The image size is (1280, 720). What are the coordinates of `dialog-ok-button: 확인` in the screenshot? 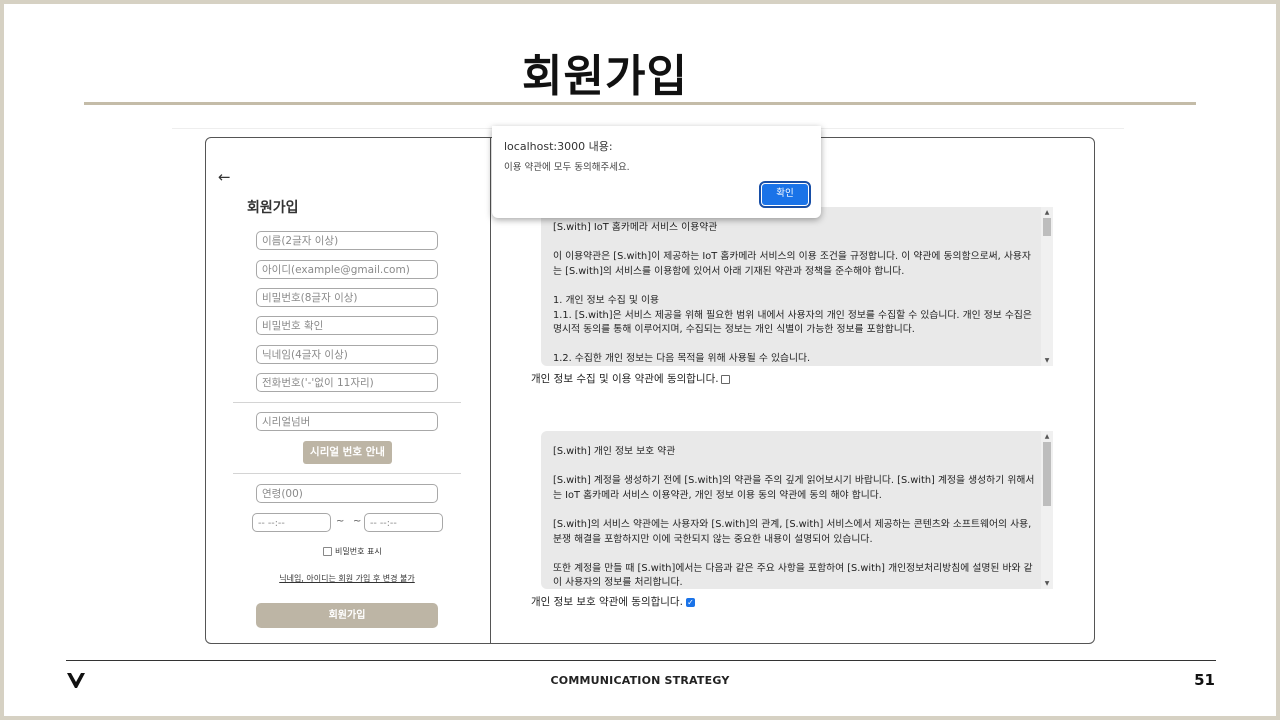 It's located at (785, 194).